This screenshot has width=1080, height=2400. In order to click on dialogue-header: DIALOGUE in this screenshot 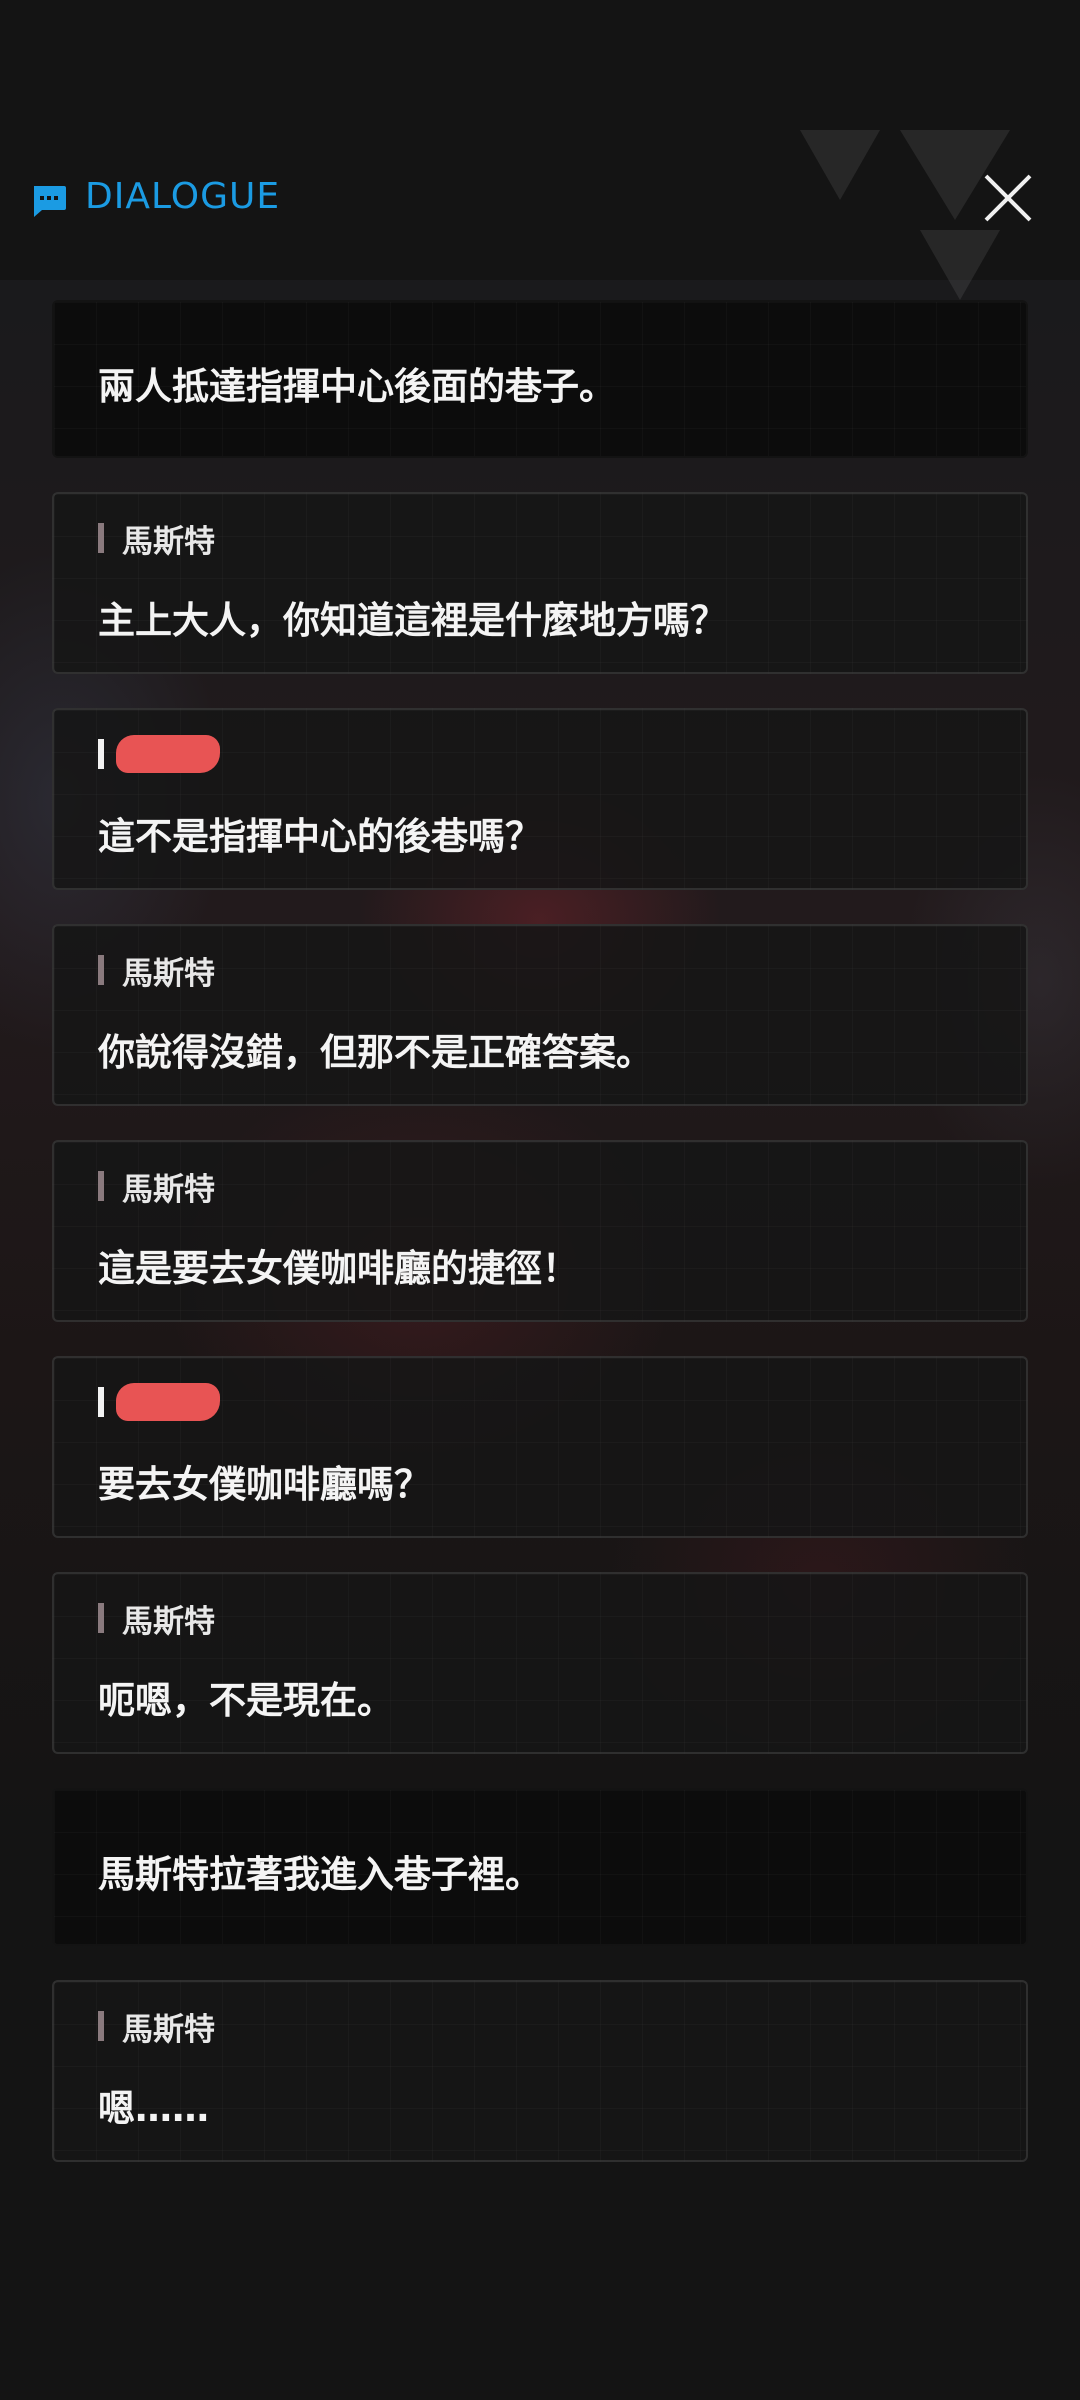, I will do `click(540, 200)`.